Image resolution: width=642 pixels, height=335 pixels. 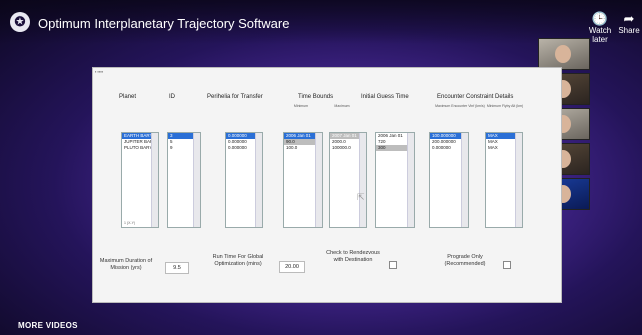 What do you see at coordinates (600, 18) in the screenshot?
I see `clock-icon: 🕒` at bounding box center [600, 18].